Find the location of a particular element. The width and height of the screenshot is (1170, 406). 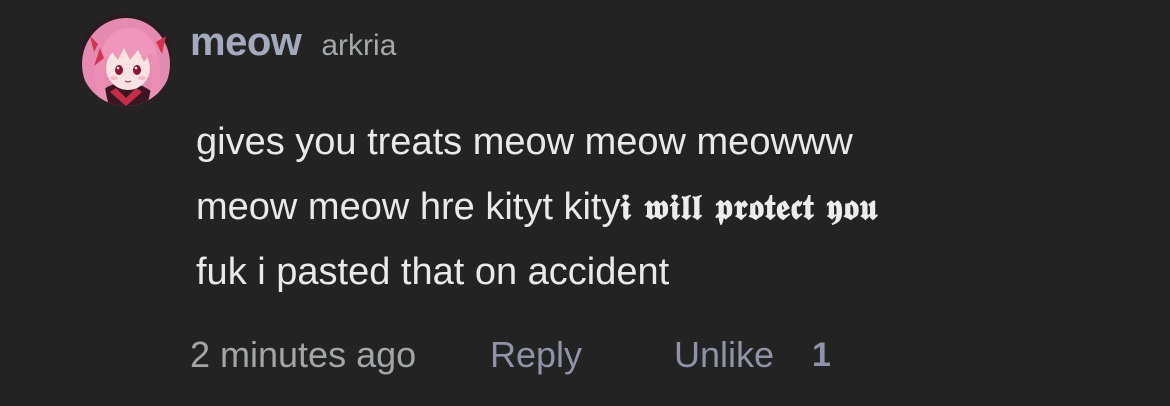

anime-avatar-icon is located at coordinates (126, 60).